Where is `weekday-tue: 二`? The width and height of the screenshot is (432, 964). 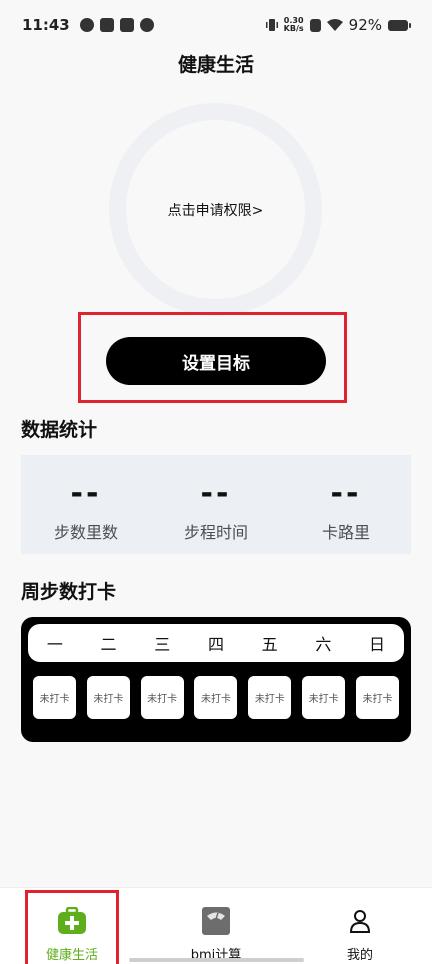
weekday-tue: 二 is located at coordinates (108, 644).